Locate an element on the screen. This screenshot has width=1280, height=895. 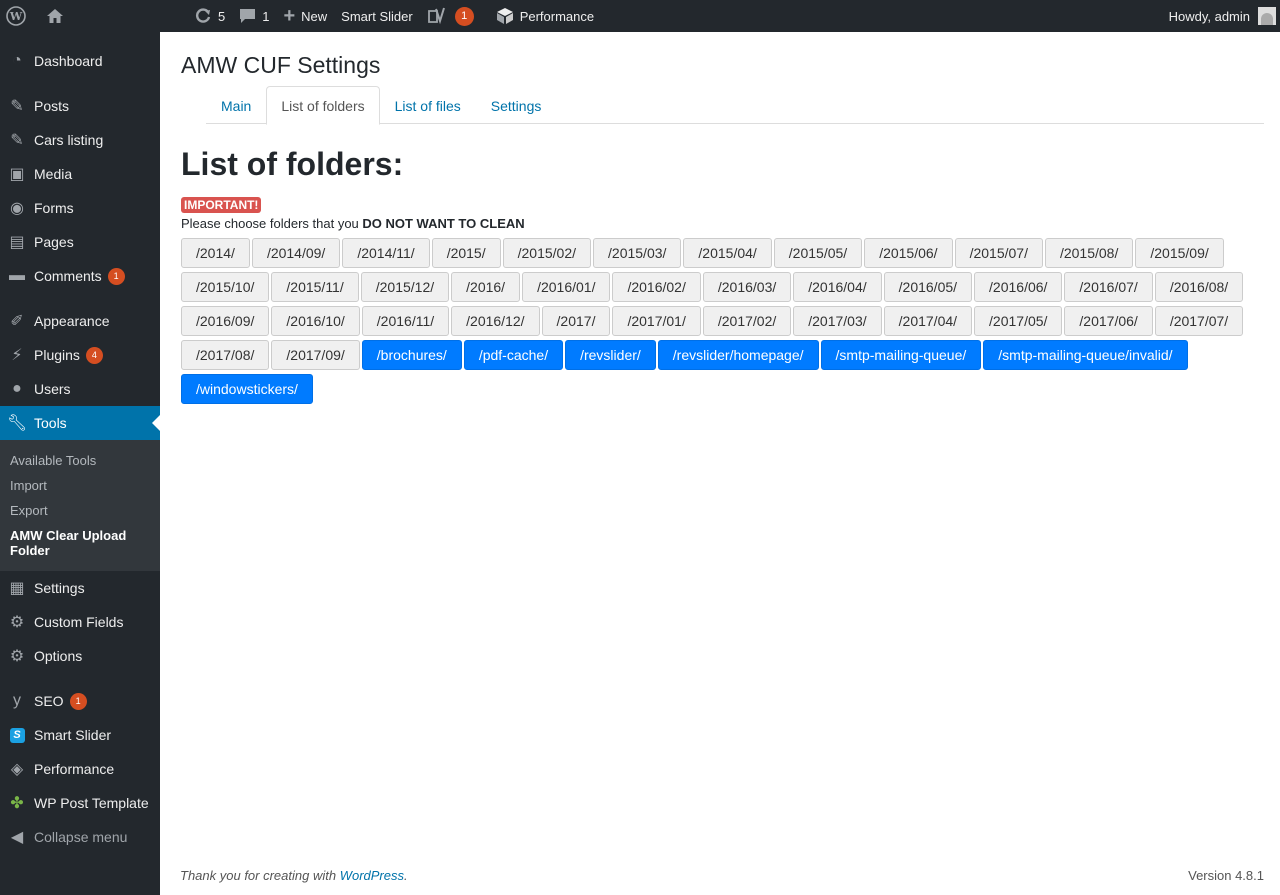
folder-toggle-button: /2015/03/ is located at coordinates (637, 253).